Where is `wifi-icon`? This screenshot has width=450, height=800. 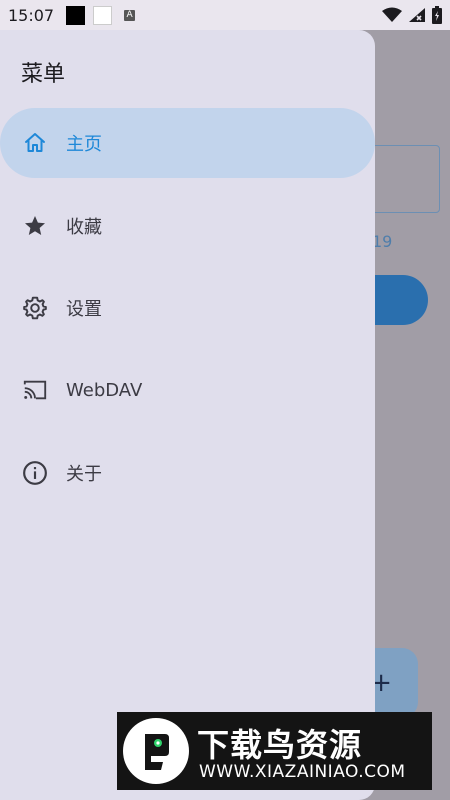 wifi-icon is located at coordinates (392, 14).